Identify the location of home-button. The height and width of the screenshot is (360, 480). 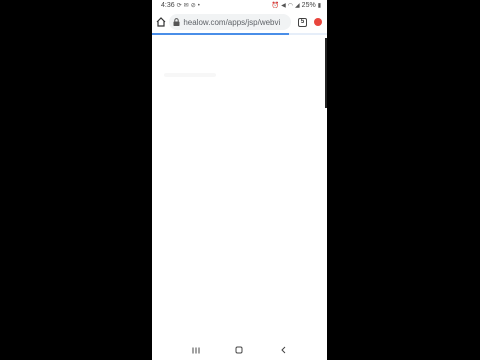
(161, 22).